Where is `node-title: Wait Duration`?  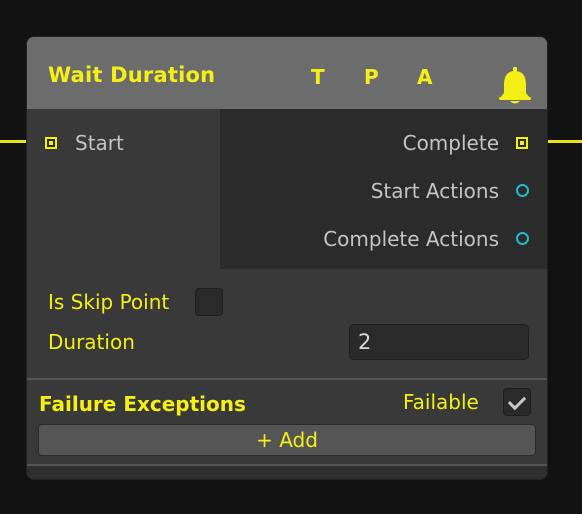 node-title: Wait Duration is located at coordinates (132, 75).